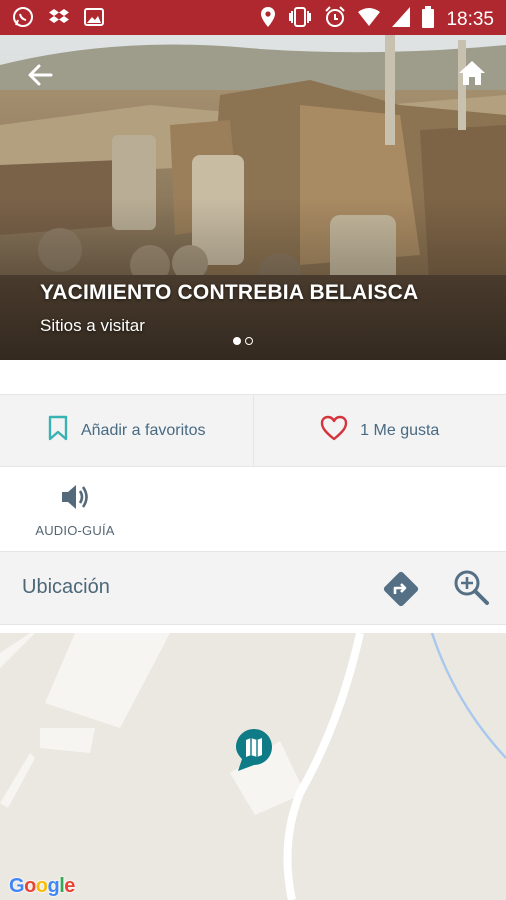 This screenshot has width=506, height=900. Describe the element at coordinates (66, 587) in the screenshot. I see `location-title: Ubicación` at that location.